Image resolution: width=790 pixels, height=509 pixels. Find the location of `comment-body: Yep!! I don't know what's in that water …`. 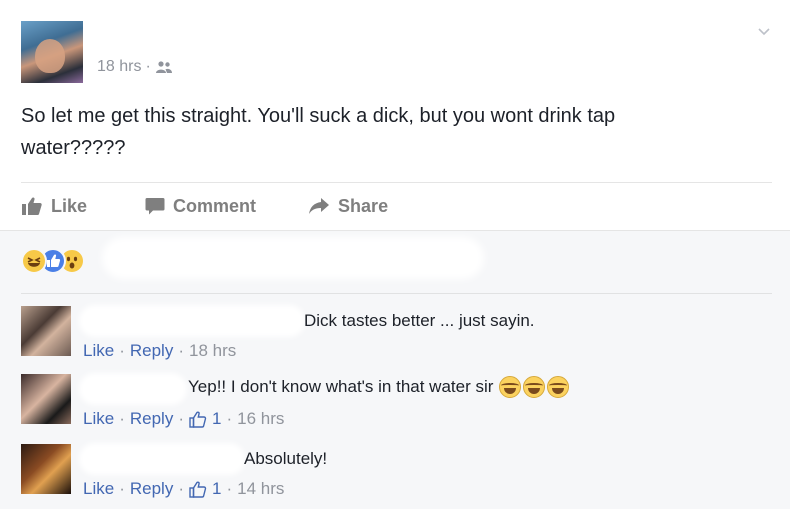

comment-body: Yep!! I don't know what's in that water … is located at coordinates (341, 386).